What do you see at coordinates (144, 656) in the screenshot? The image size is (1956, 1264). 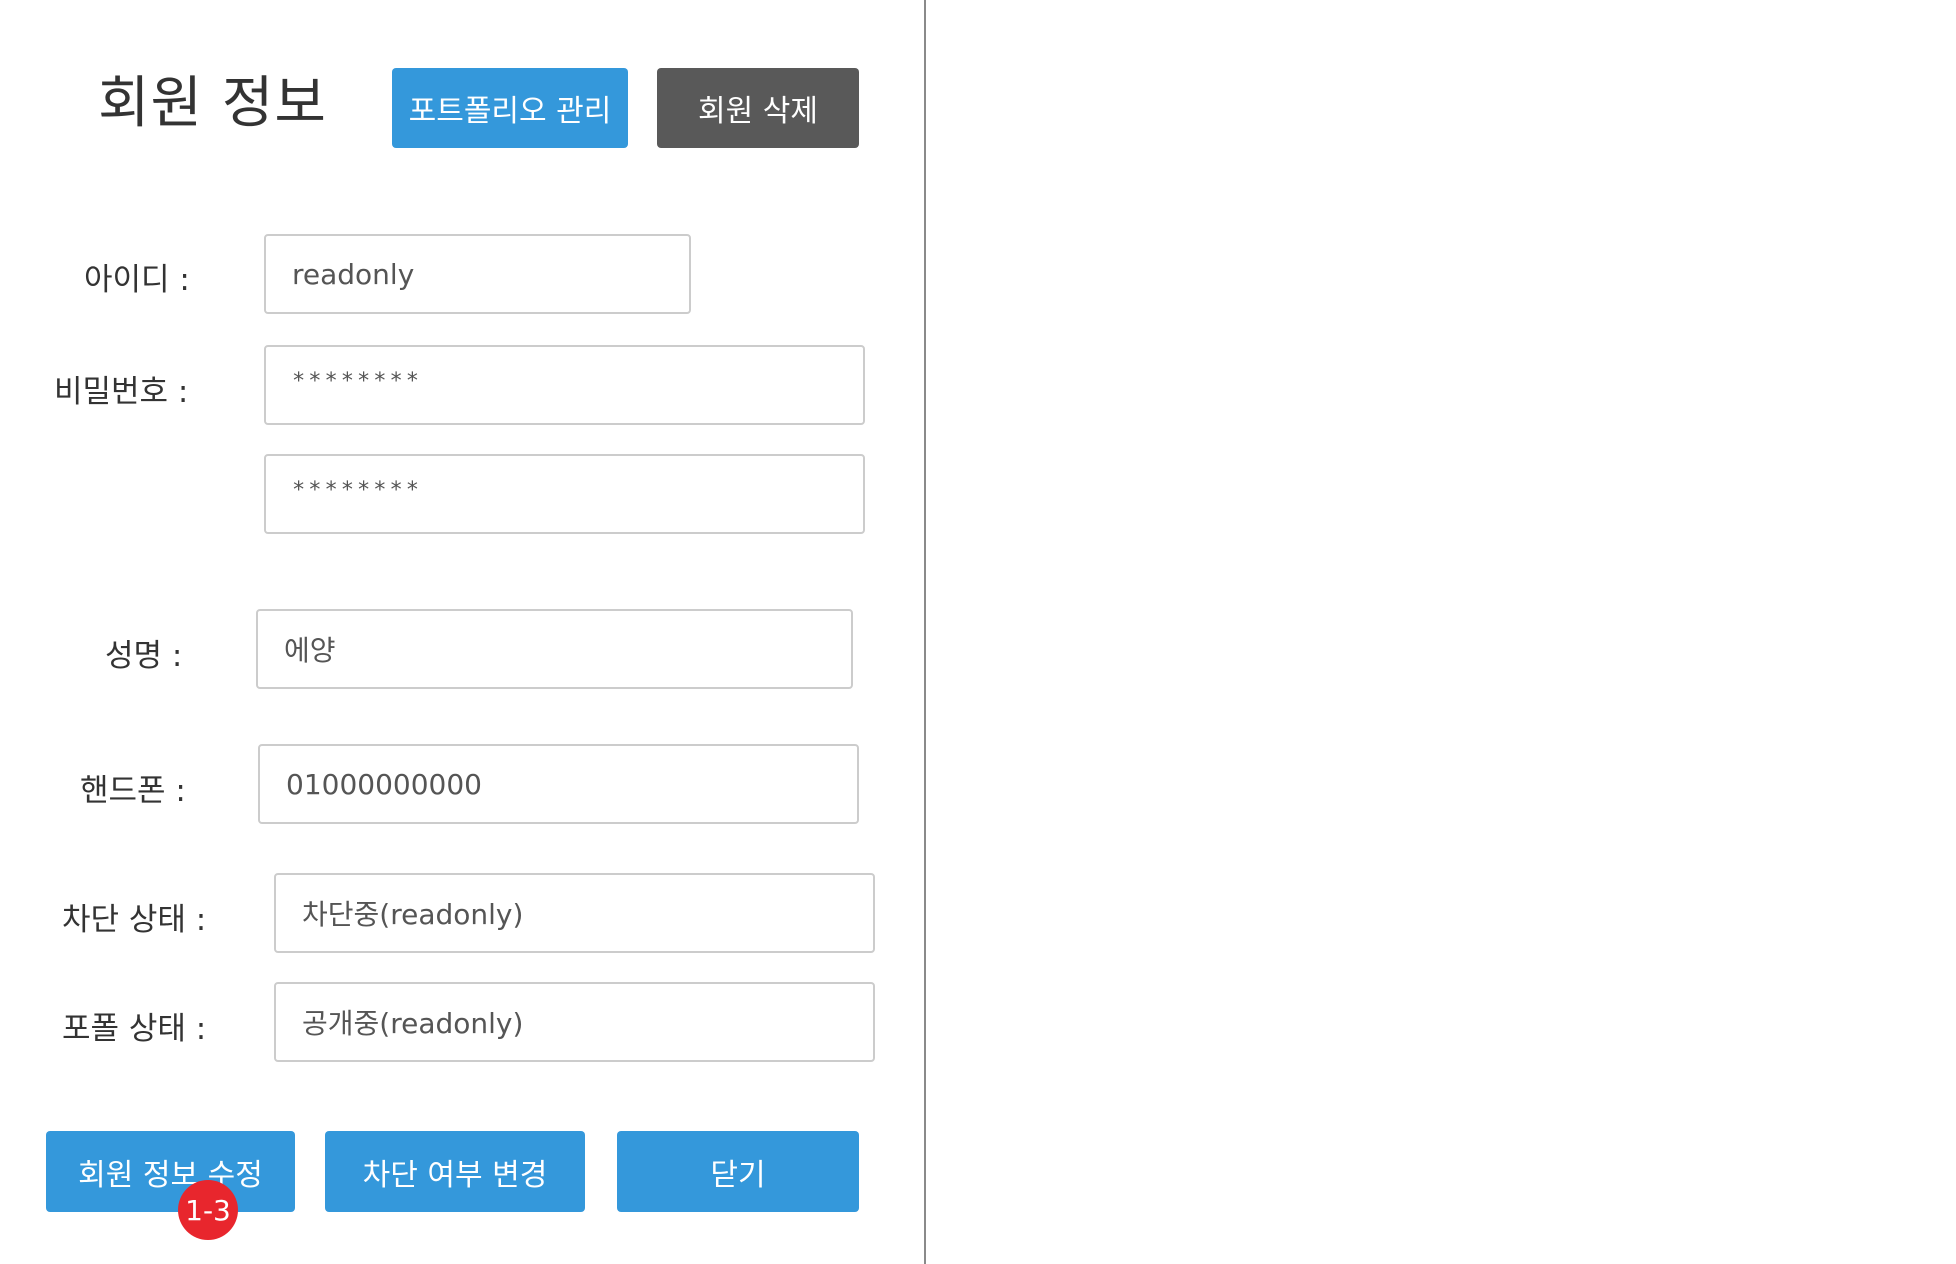 I see `name-label: 성명 :` at bounding box center [144, 656].